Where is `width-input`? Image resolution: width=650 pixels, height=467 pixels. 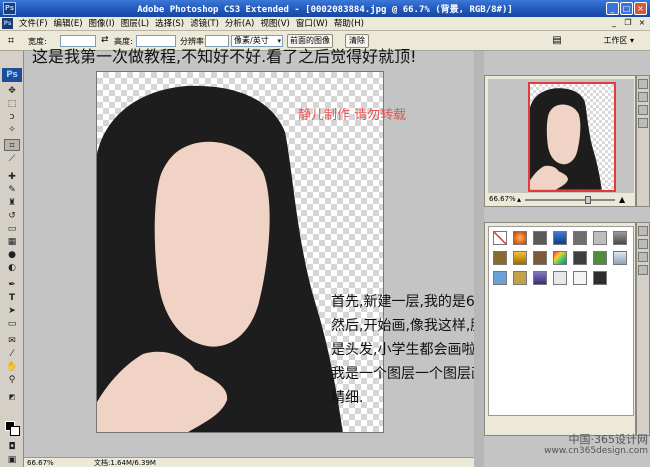 width-input is located at coordinates (78, 41).